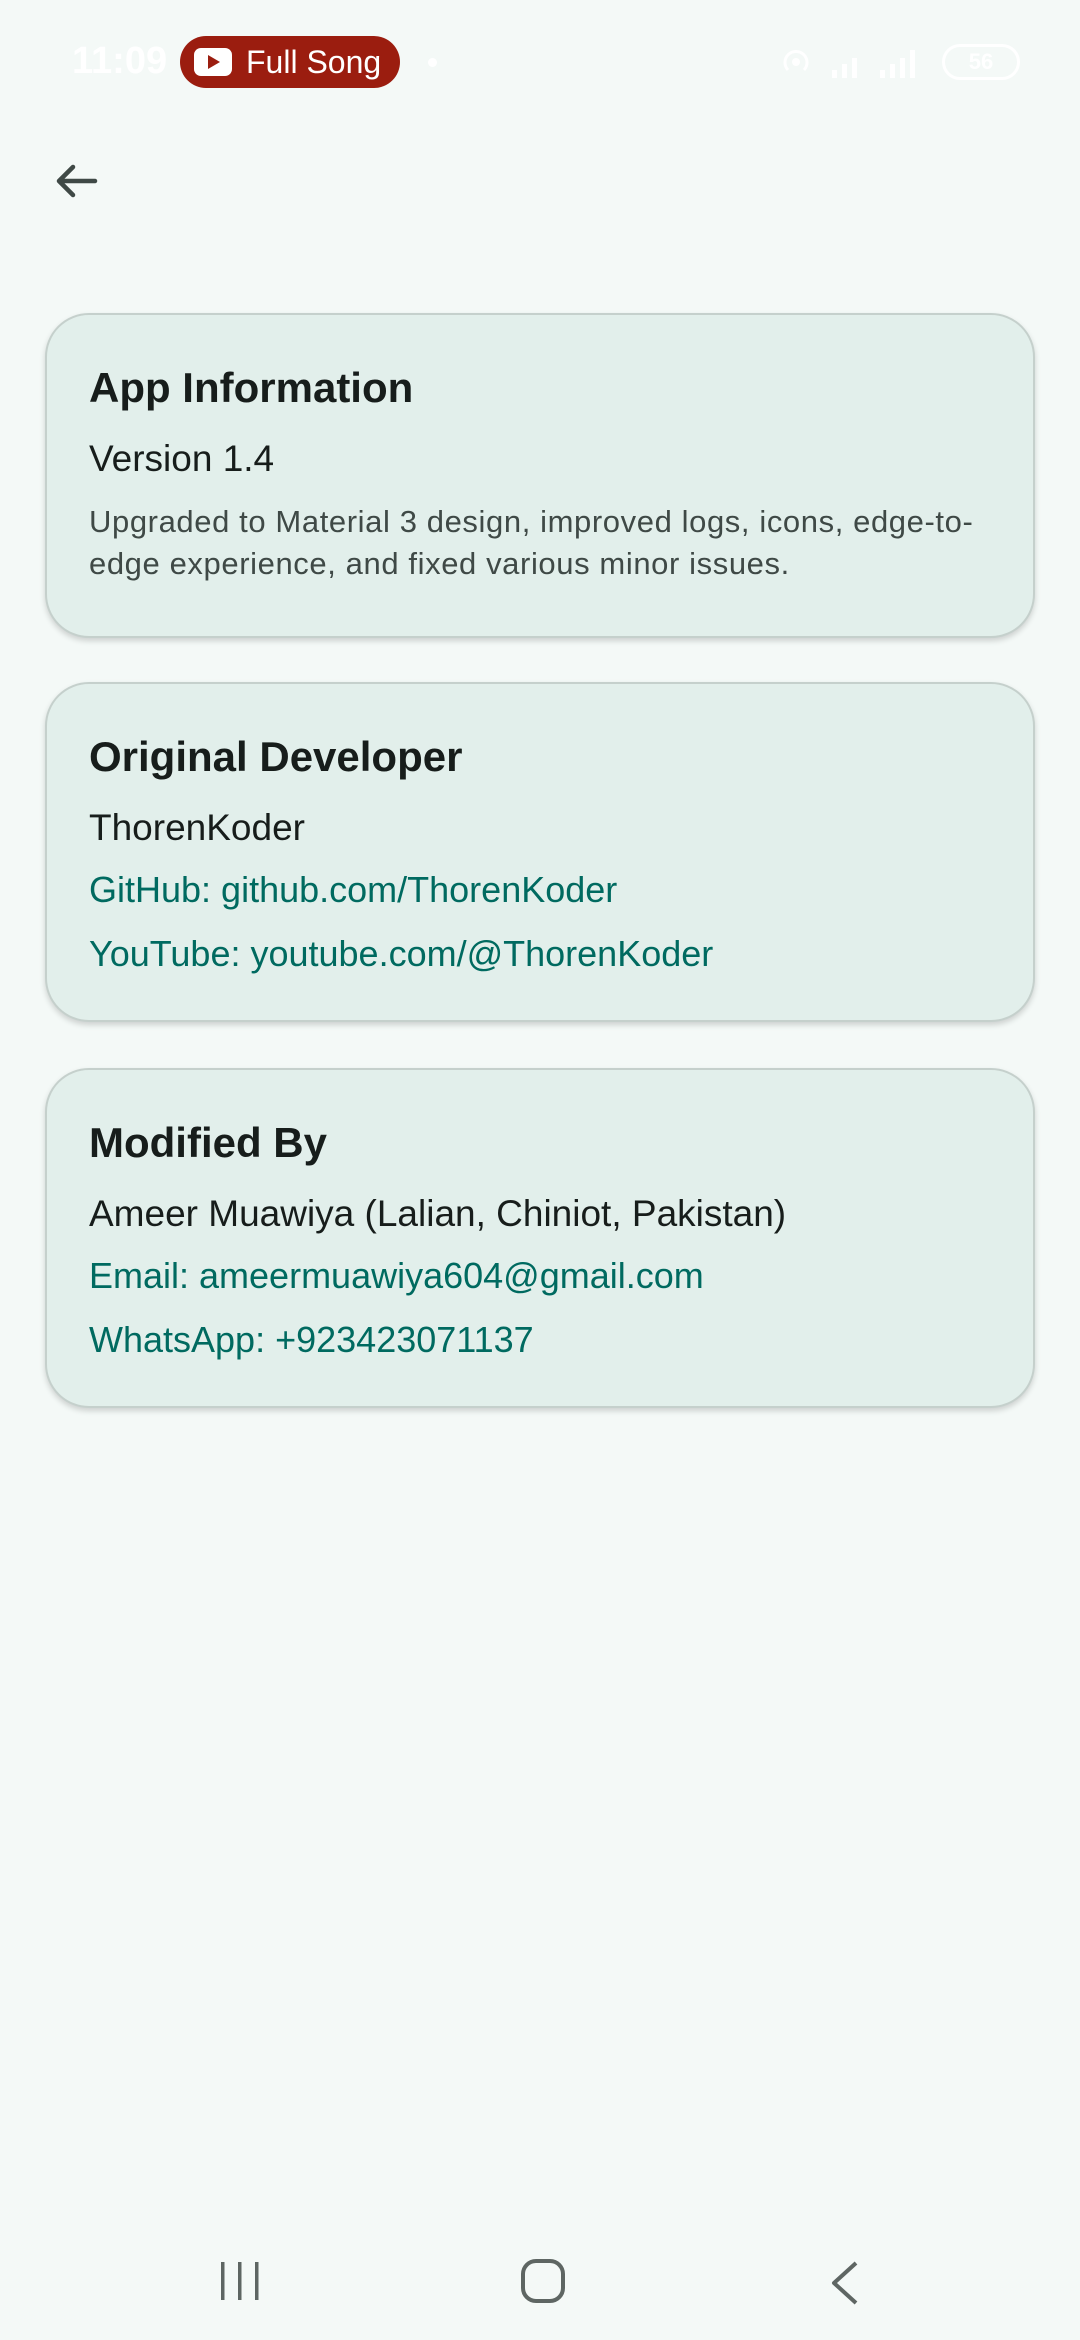 This screenshot has height=2340, width=1080. I want to click on media-pill: Full Song, so click(290, 62).